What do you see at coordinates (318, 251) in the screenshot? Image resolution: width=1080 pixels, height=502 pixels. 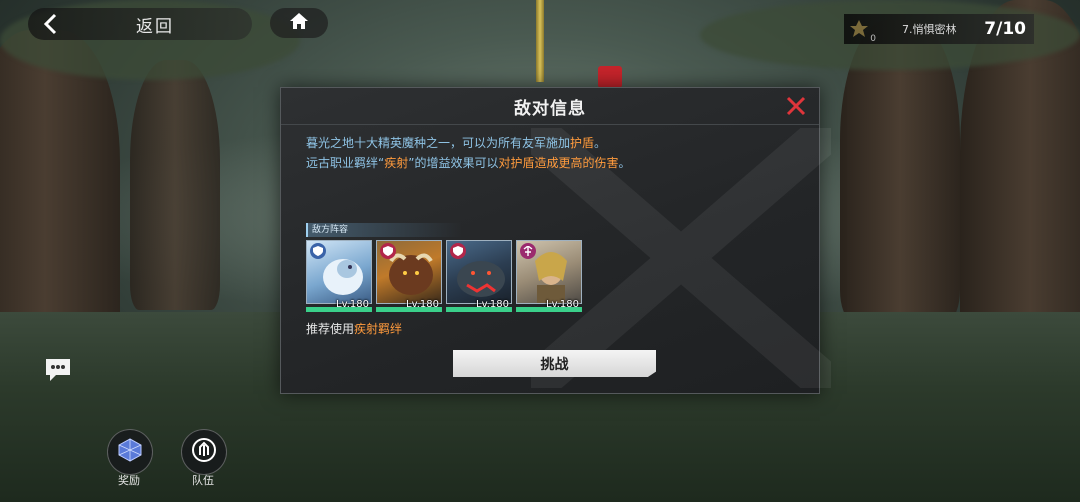 I see `shield-class-icon` at bounding box center [318, 251].